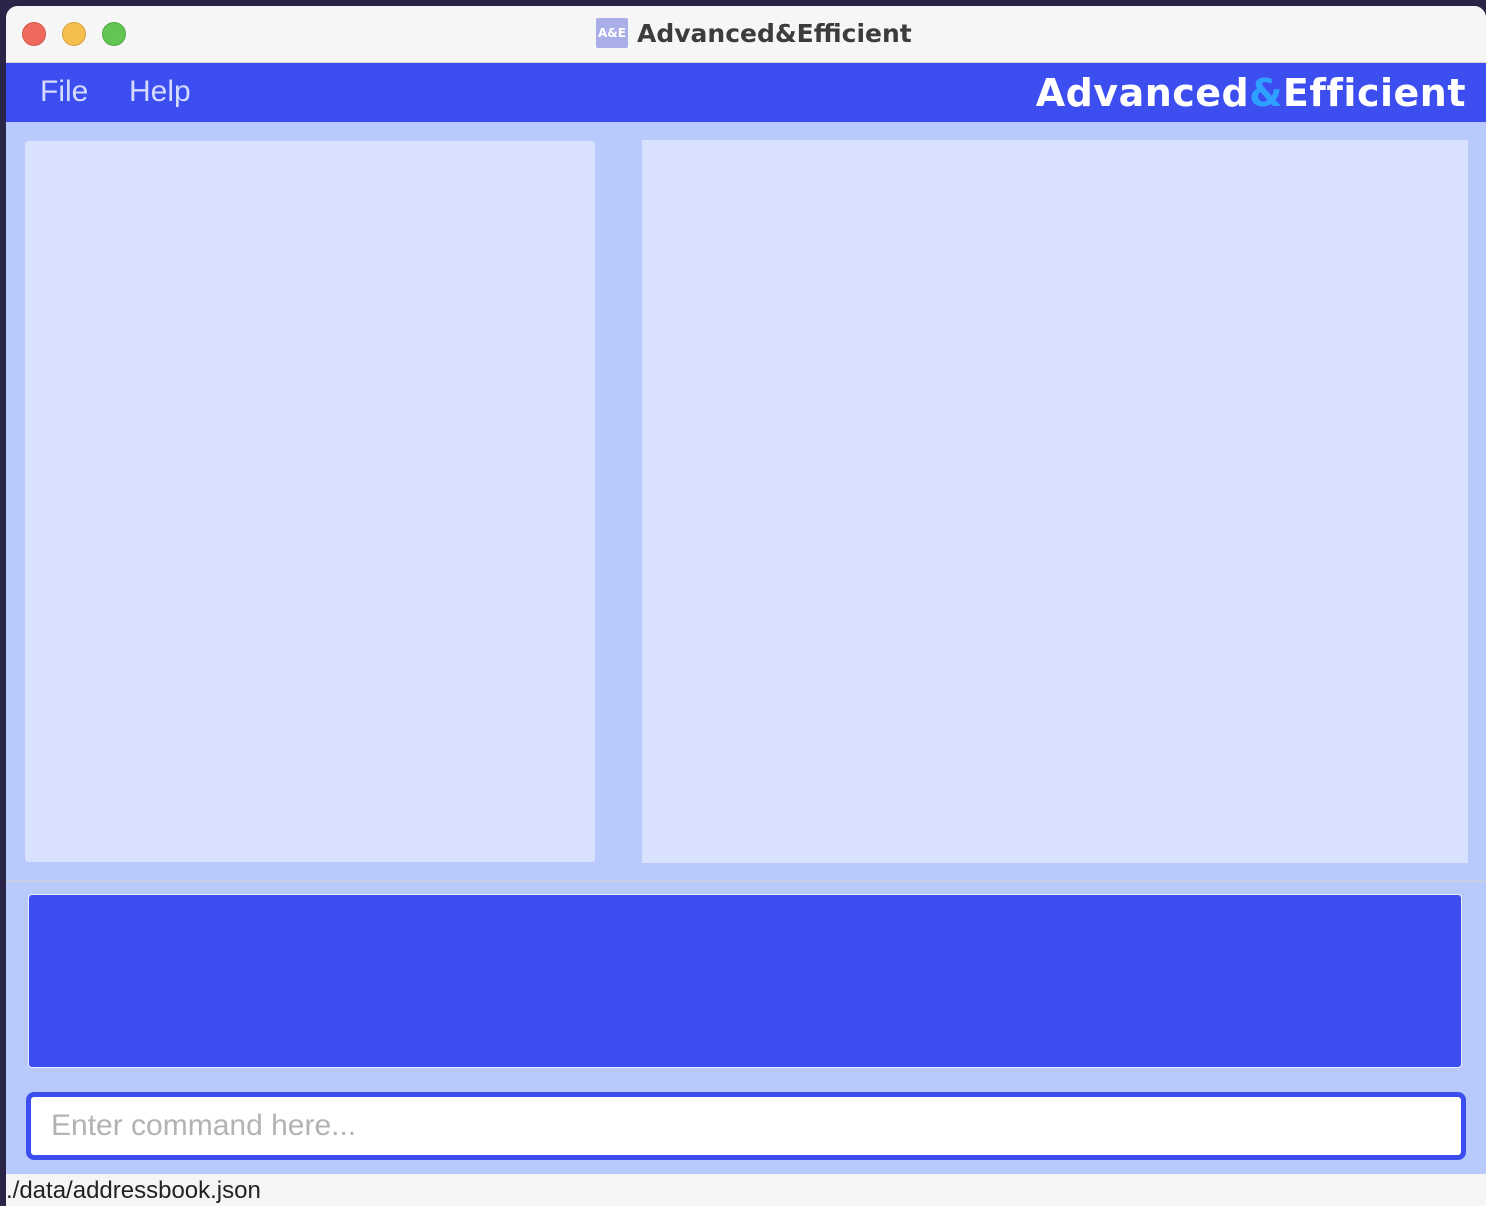 The width and height of the screenshot is (1486, 1206). I want to click on window-title-group: A&E Advanced&Efficient, so click(754, 33).